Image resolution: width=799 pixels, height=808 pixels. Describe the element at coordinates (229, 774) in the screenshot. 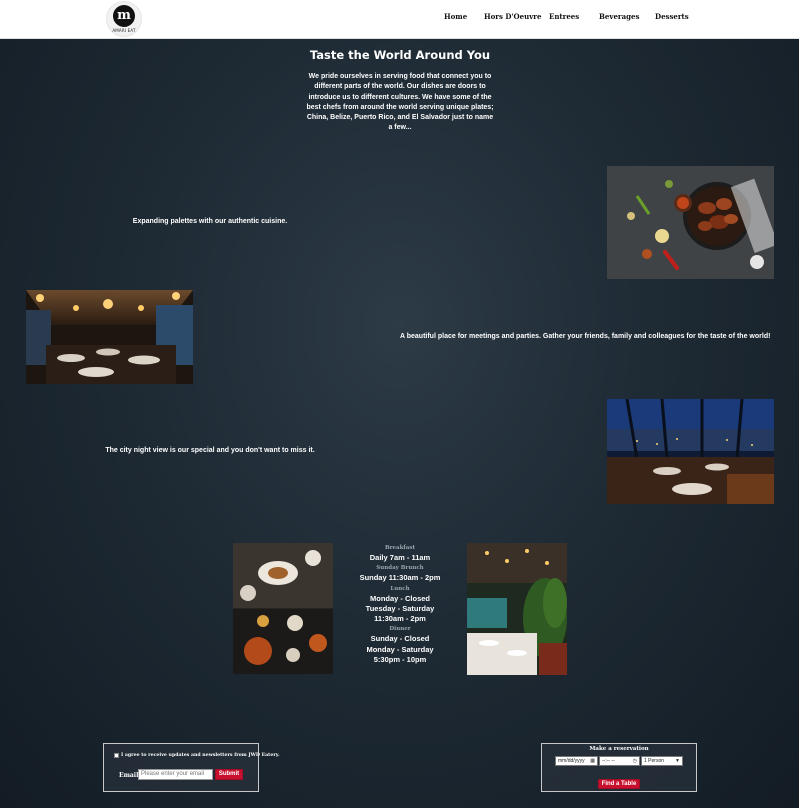

I see `submit-button: Submit` at that location.